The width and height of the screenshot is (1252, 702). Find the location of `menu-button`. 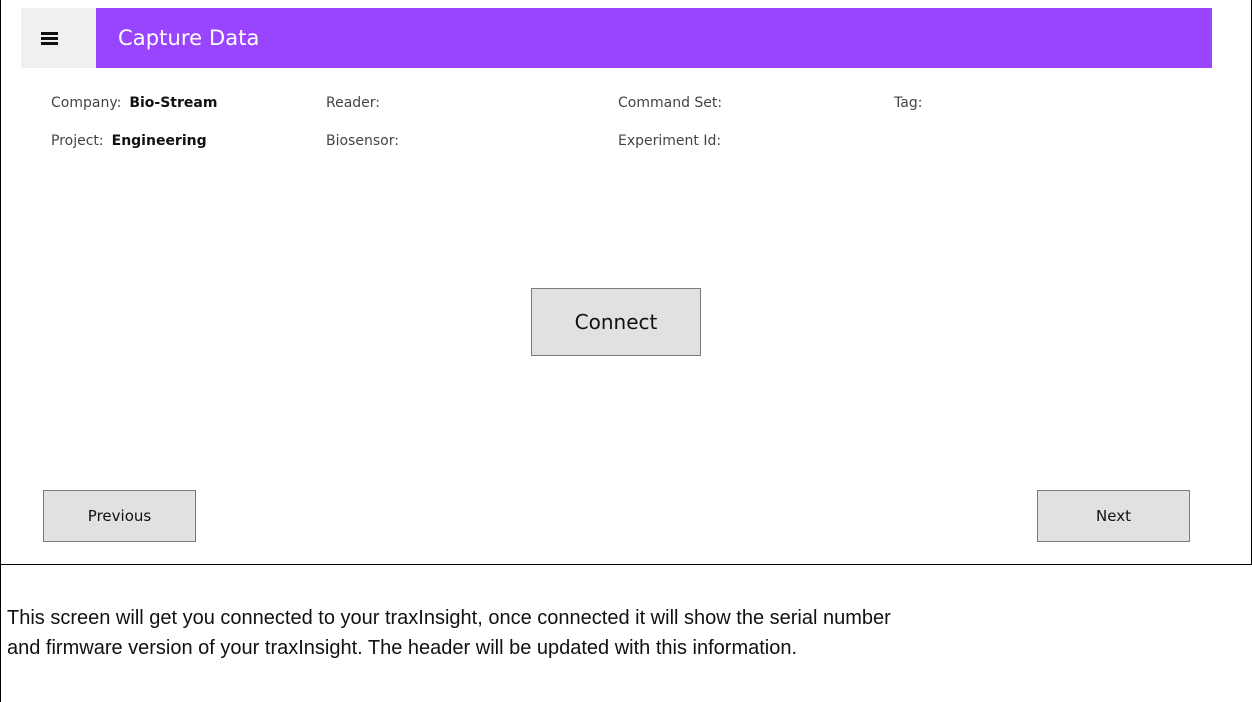

menu-button is located at coordinates (58, 38).